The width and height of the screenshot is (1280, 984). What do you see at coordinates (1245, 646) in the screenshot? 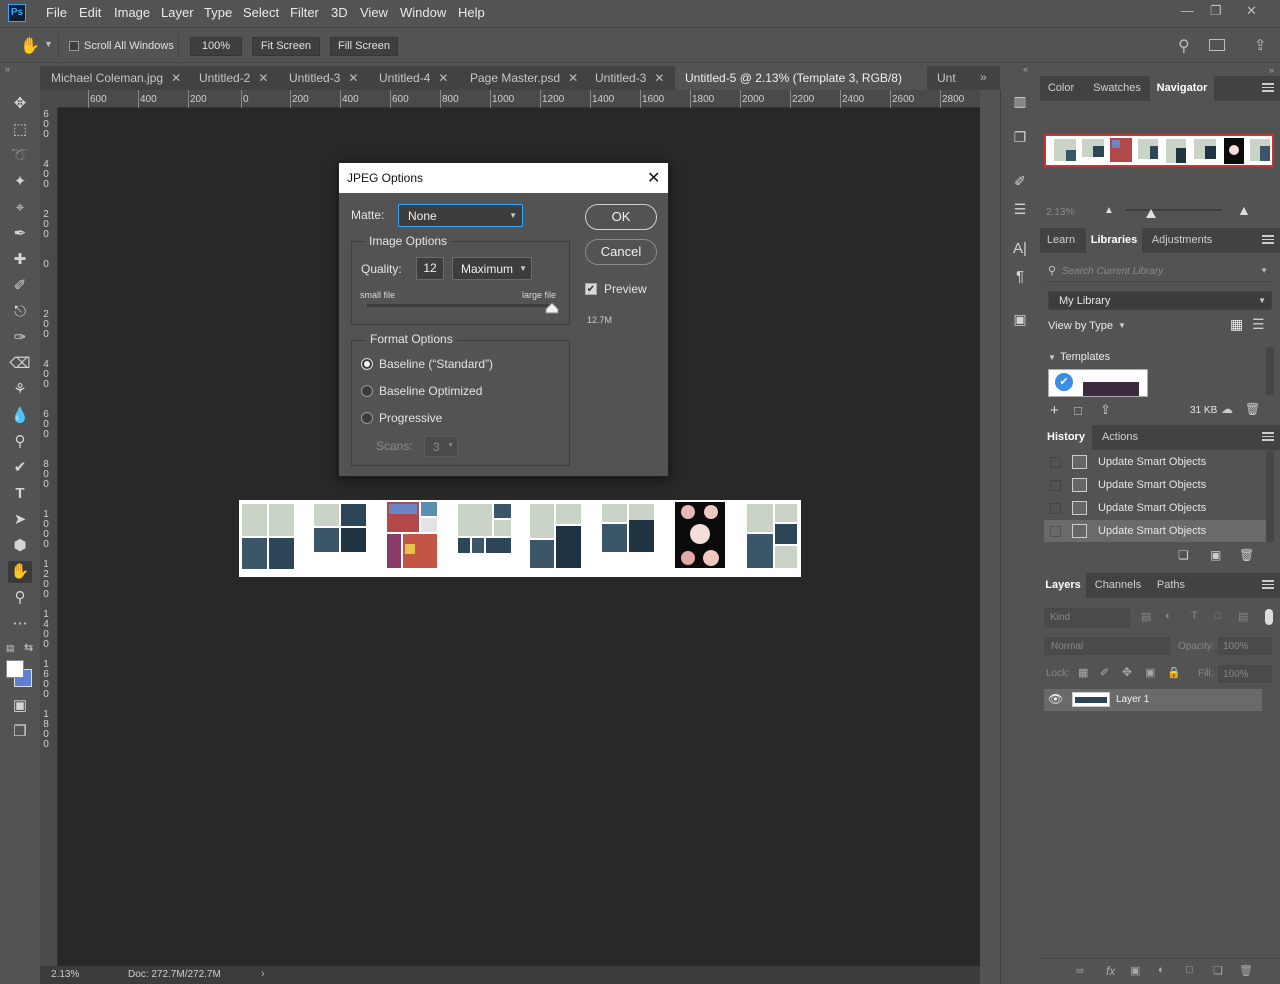
I see `opacity-input: 100%` at bounding box center [1245, 646].